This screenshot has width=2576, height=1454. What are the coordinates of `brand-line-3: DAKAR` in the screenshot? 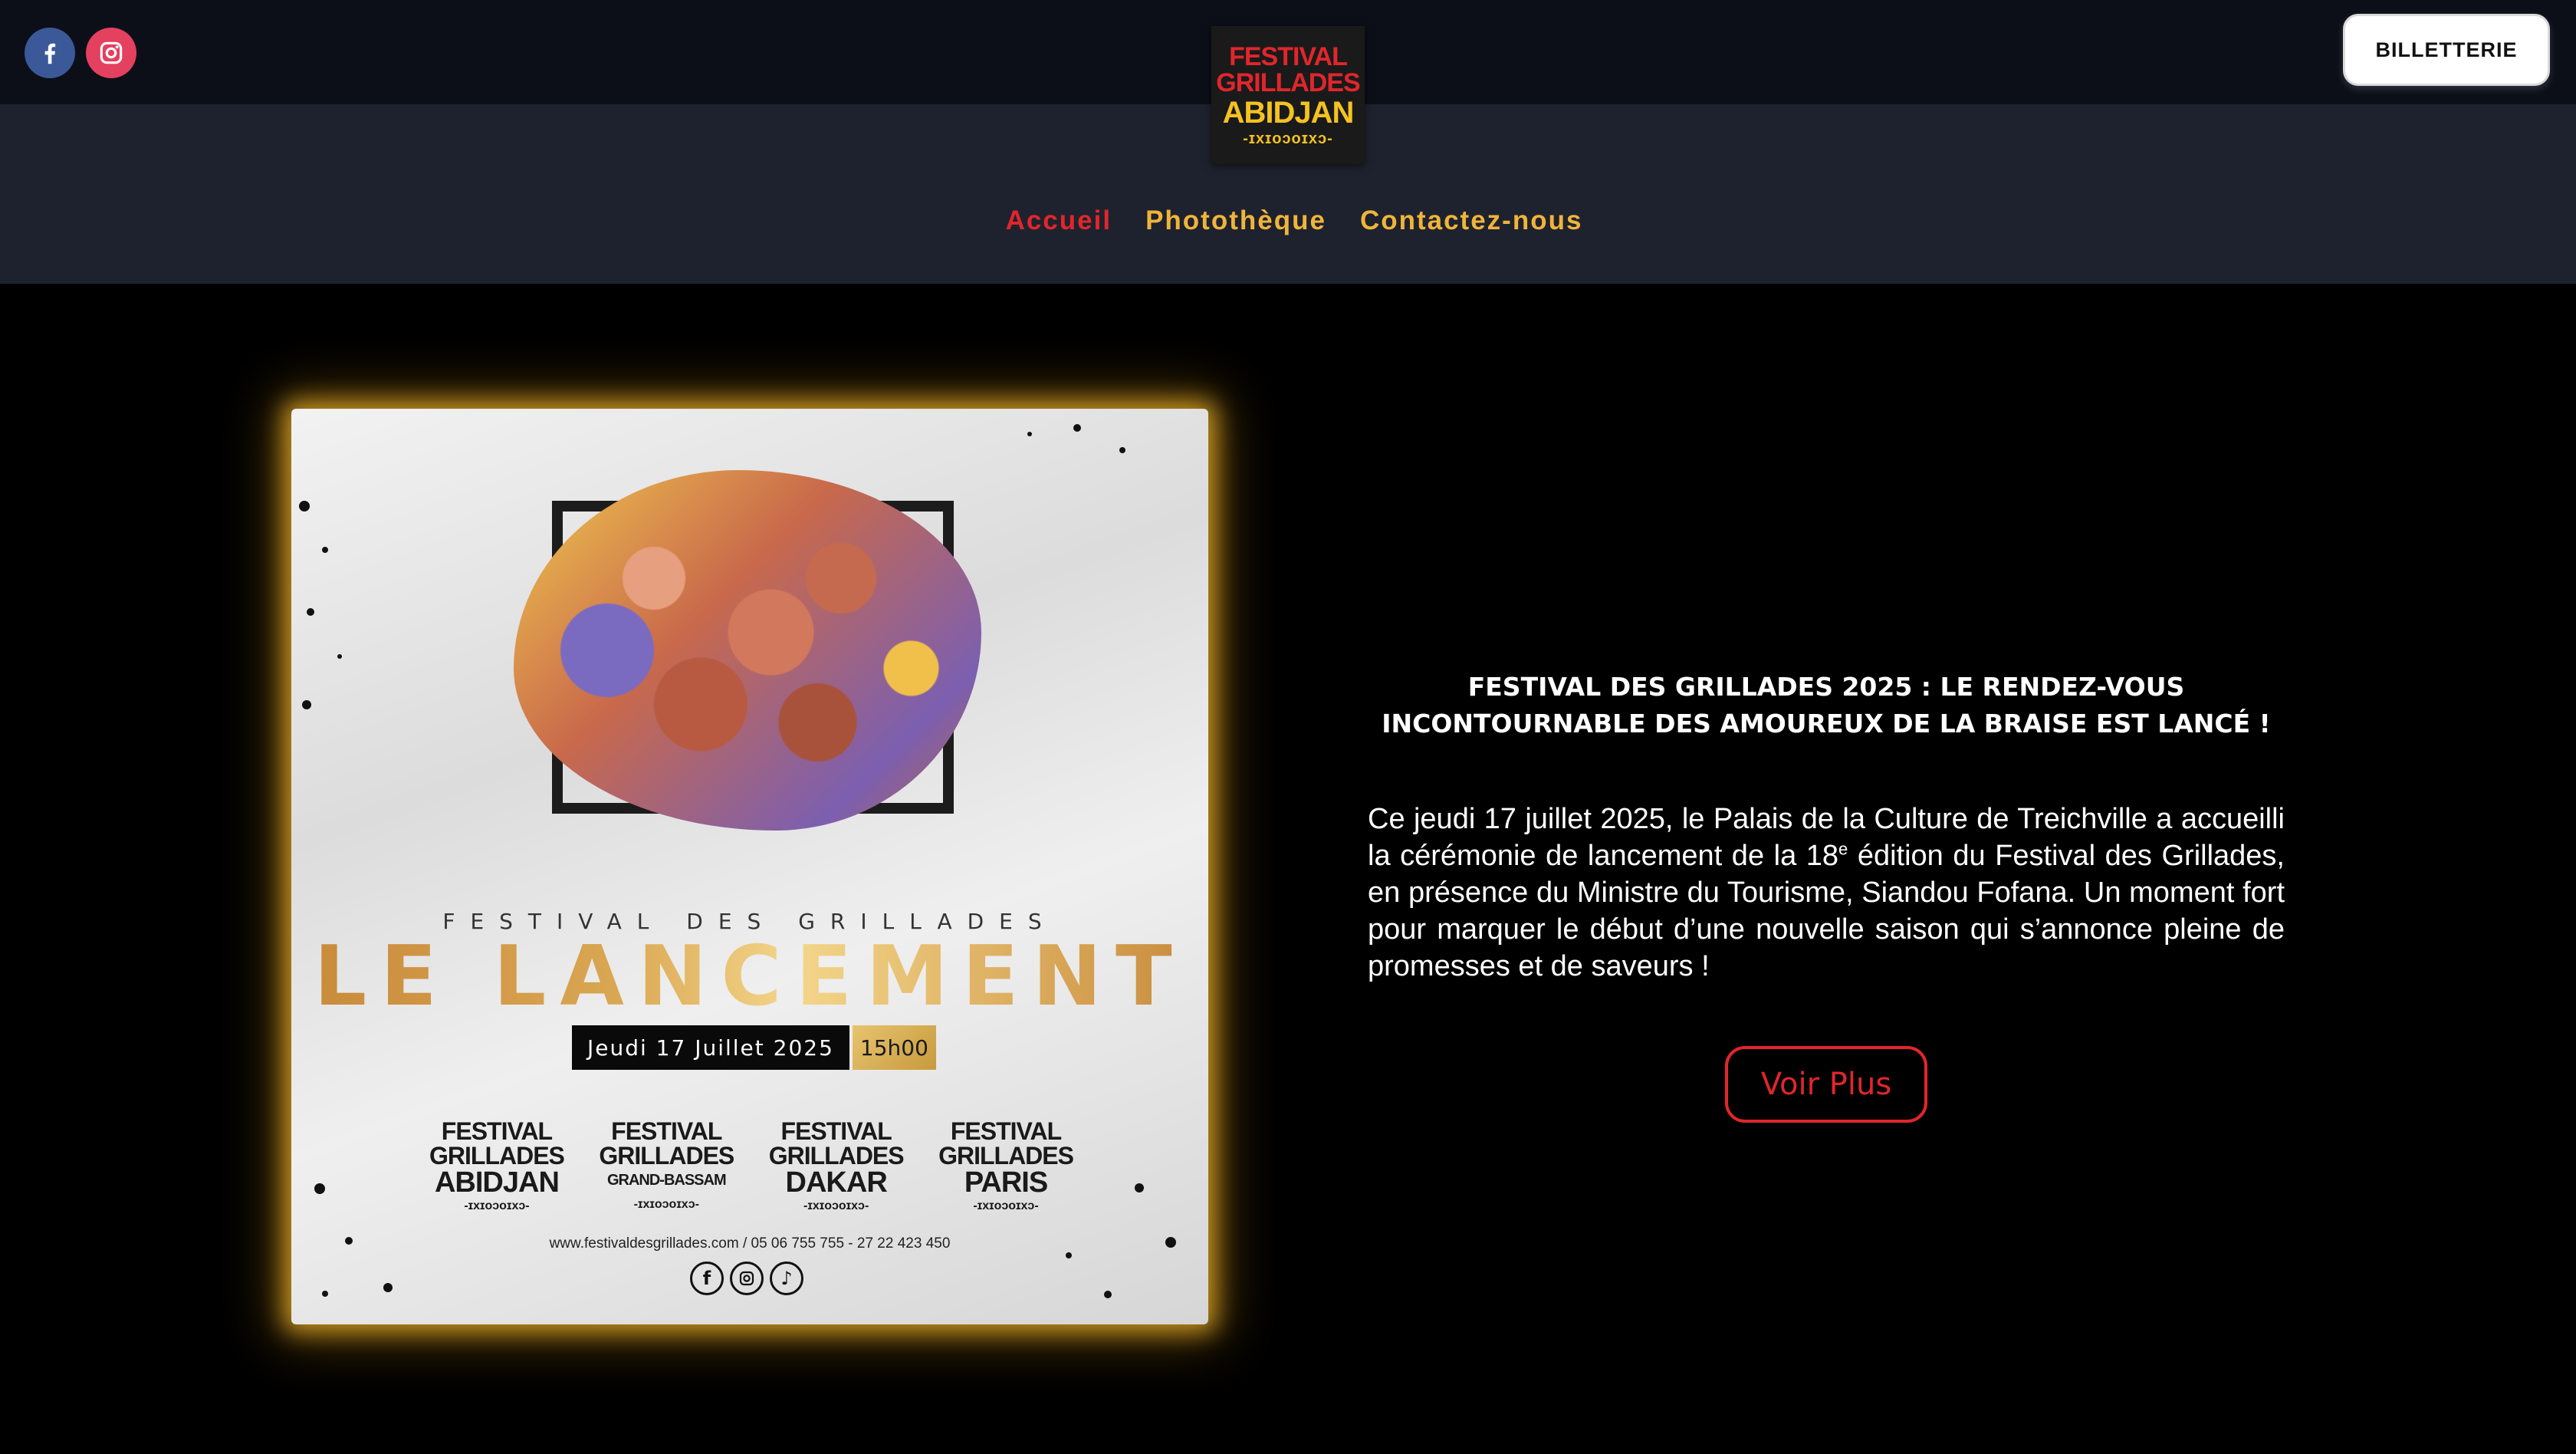 It's located at (837, 1182).